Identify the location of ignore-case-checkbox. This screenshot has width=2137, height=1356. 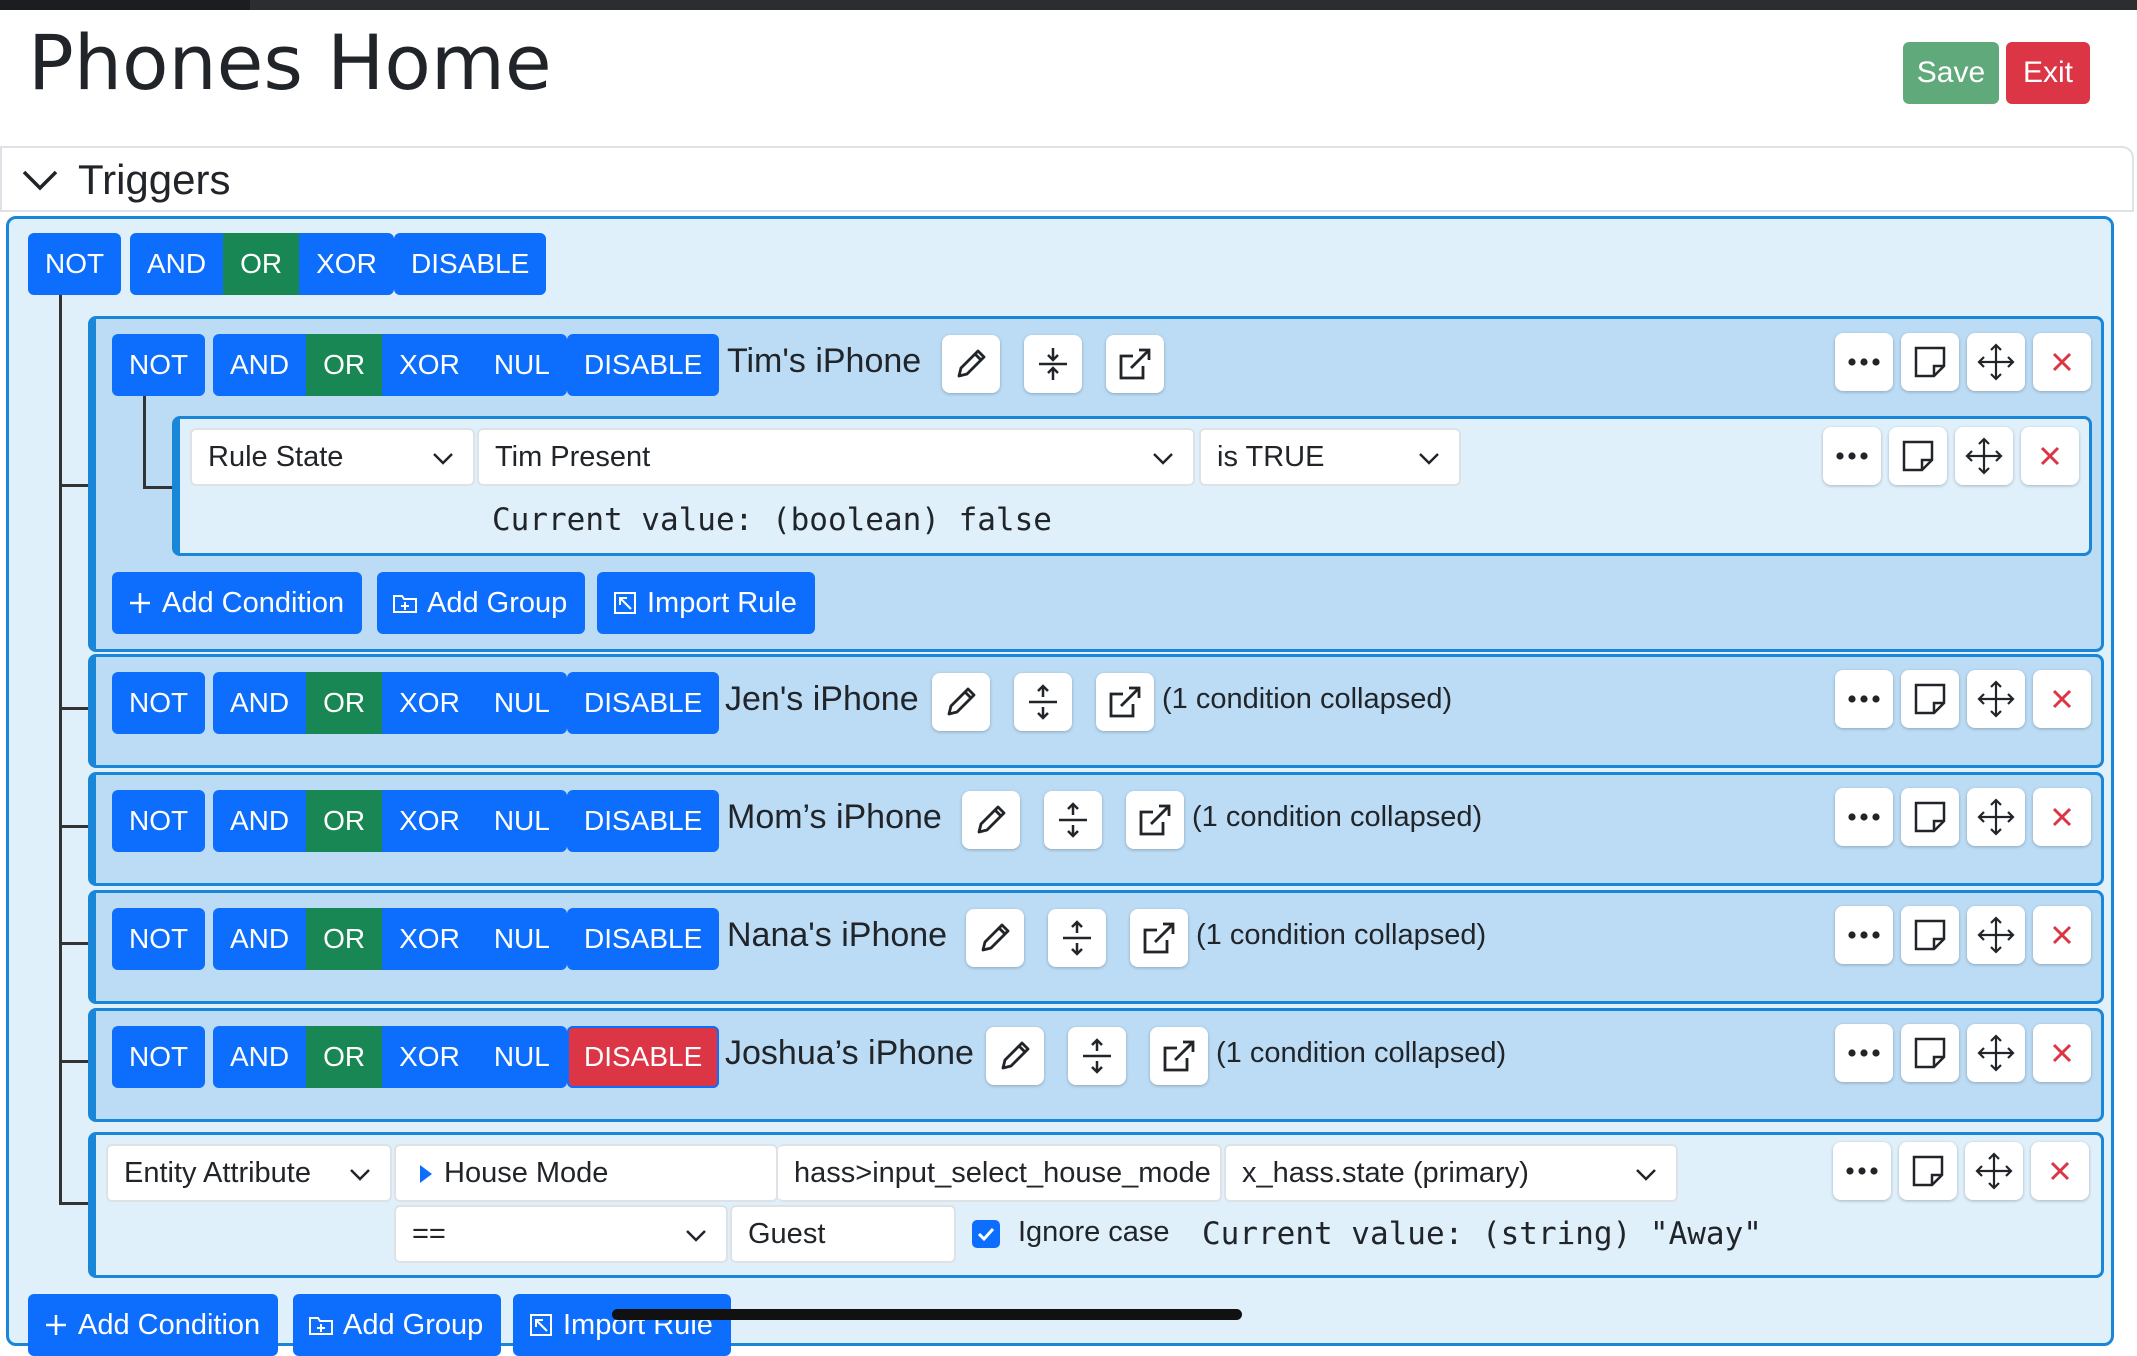
(986, 1234).